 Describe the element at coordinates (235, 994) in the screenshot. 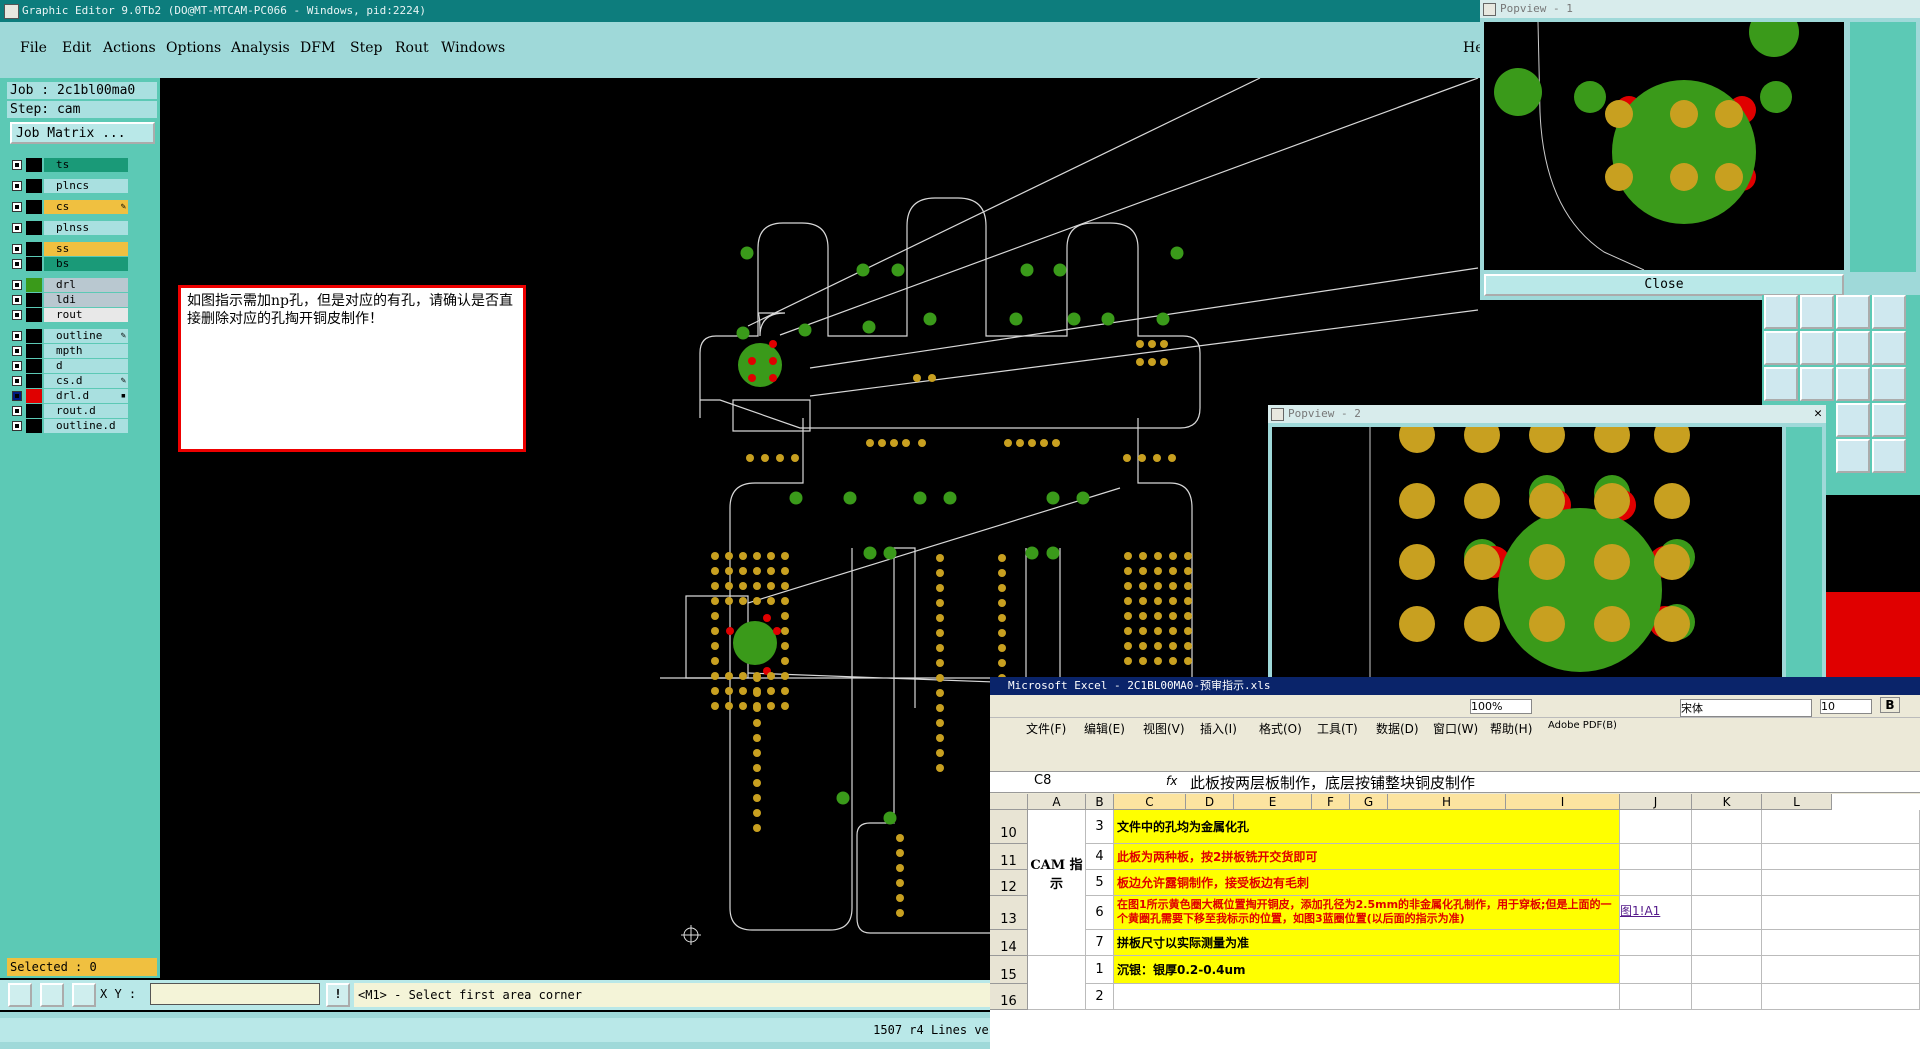

I see `xy-input` at that location.